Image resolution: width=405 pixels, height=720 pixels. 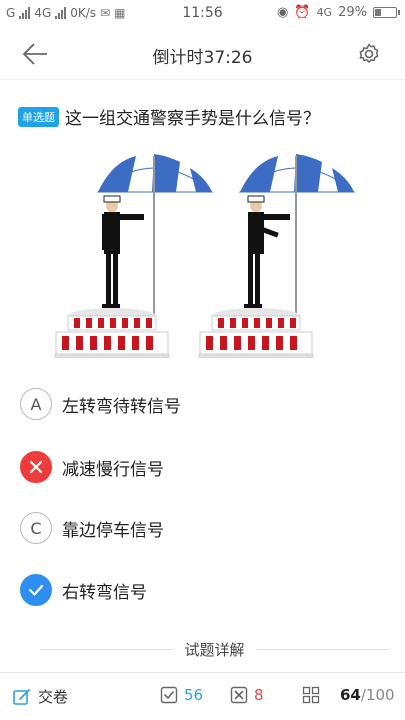 I want to click on explanation-label: 试题详解, so click(x=215, y=649).